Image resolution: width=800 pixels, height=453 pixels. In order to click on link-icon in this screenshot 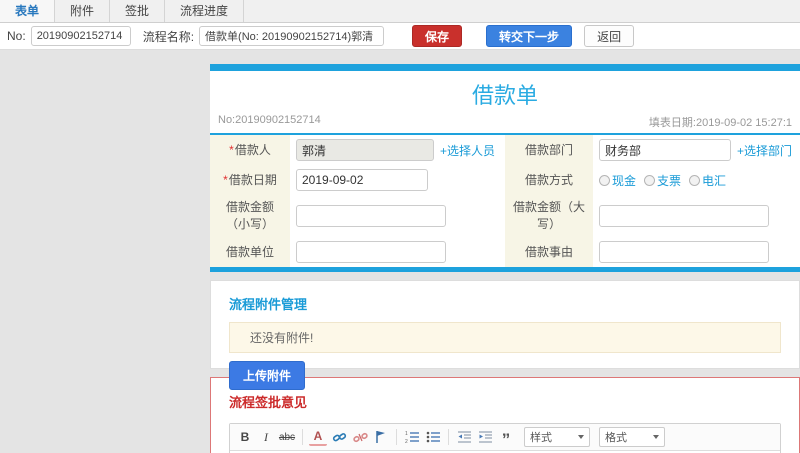, I will do `click(339, 437)`.